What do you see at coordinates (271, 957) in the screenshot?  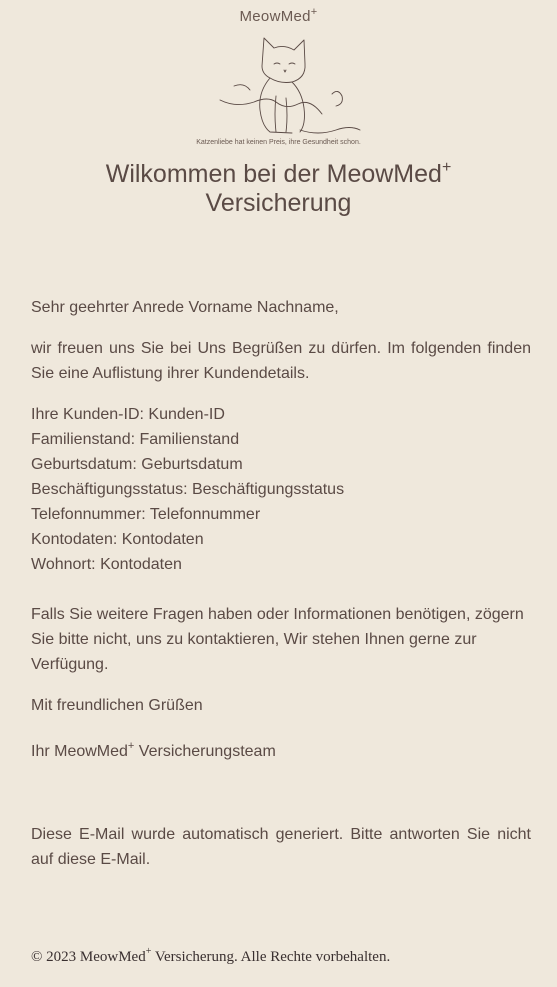 I see `footer-rights: Versicherung. Alle Rechte vorbehalten.` at bounding box center [271, 957].